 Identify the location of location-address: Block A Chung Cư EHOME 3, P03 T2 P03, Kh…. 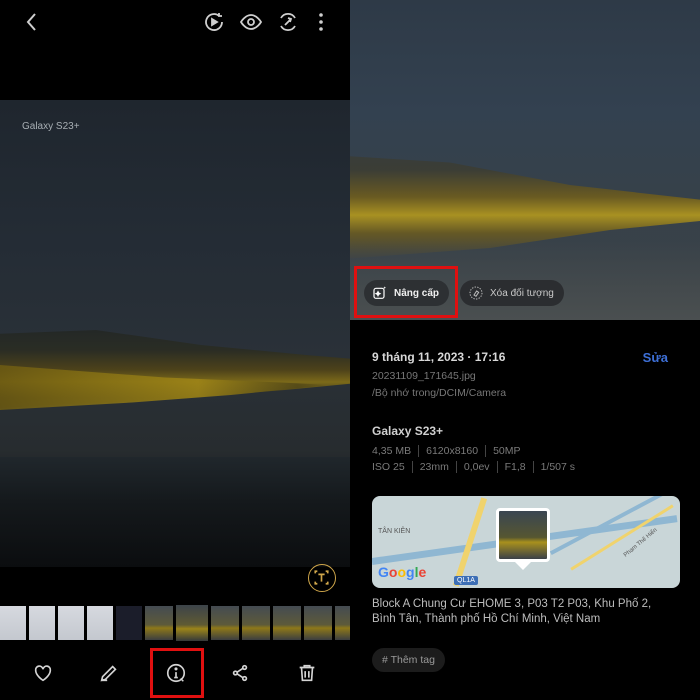
(512, 611).